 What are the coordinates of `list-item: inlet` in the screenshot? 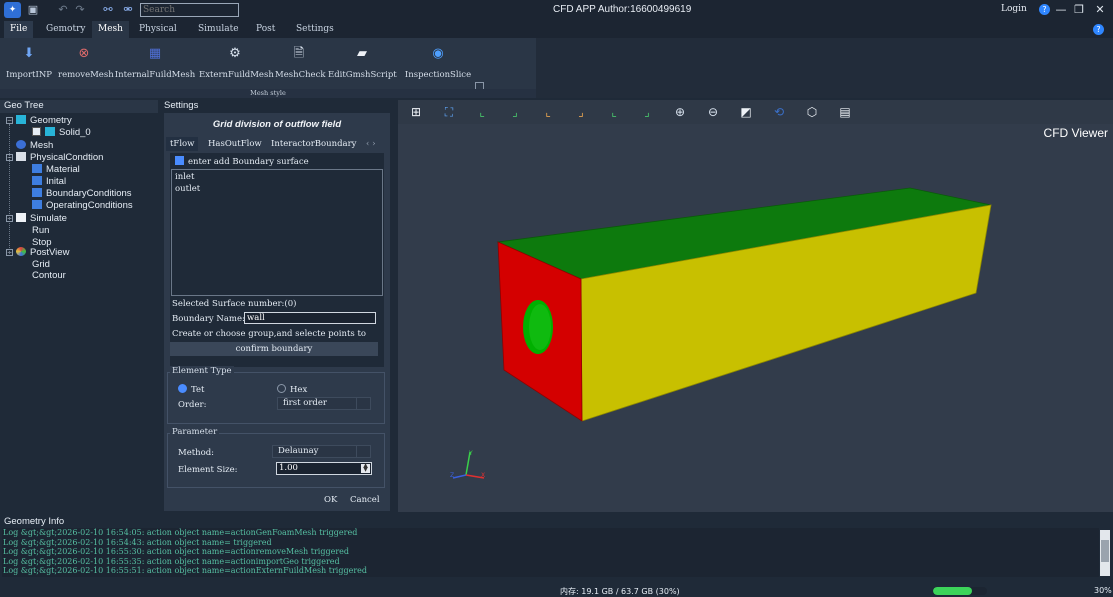 It's located at (184, 177).